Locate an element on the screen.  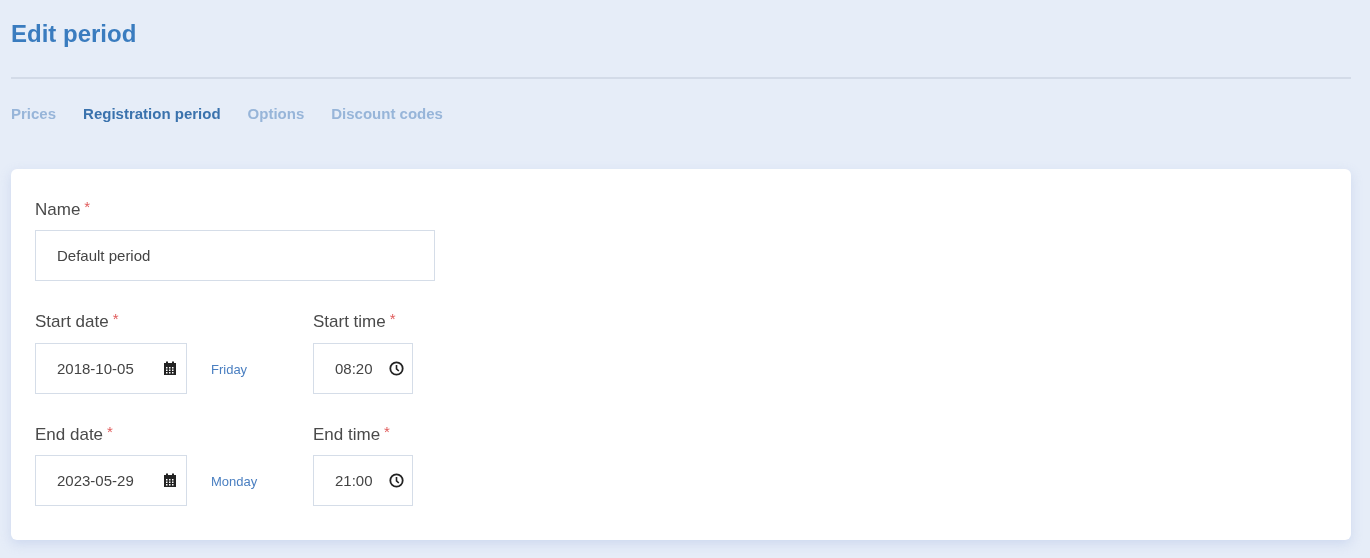
field-label: End time is located at coordinates (347, 434).